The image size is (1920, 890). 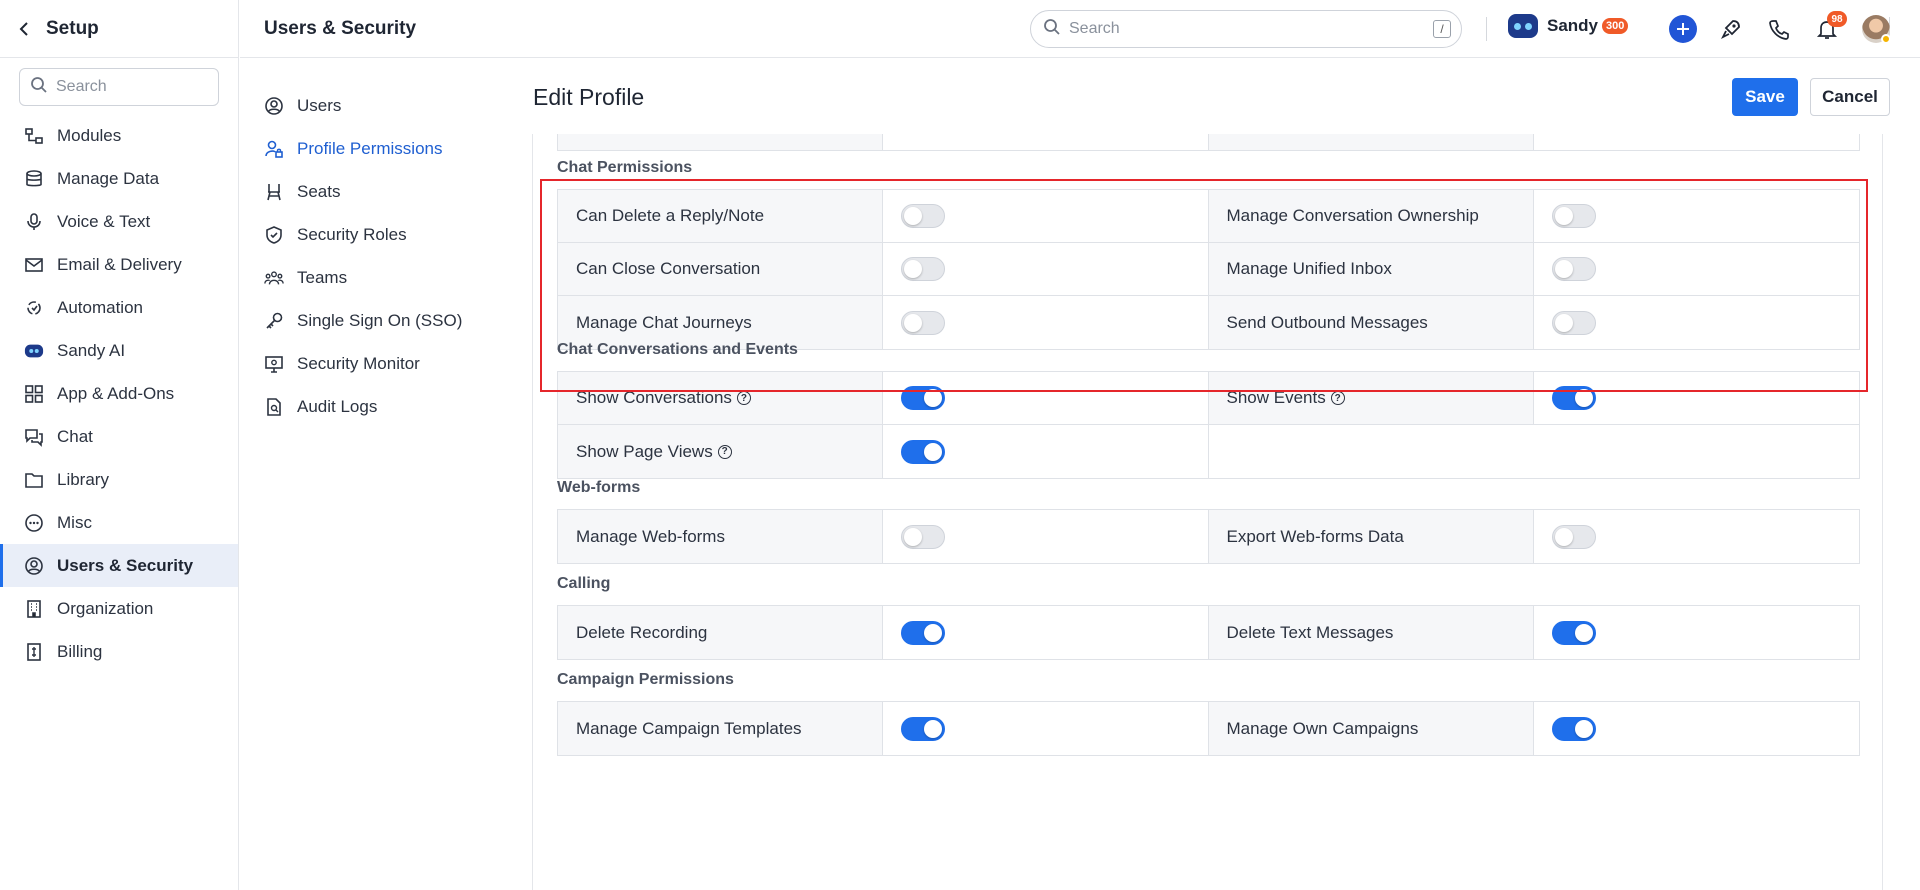 I want to click on sidebar-item-label: App & Add-Ons, so click(x=116, y=393).